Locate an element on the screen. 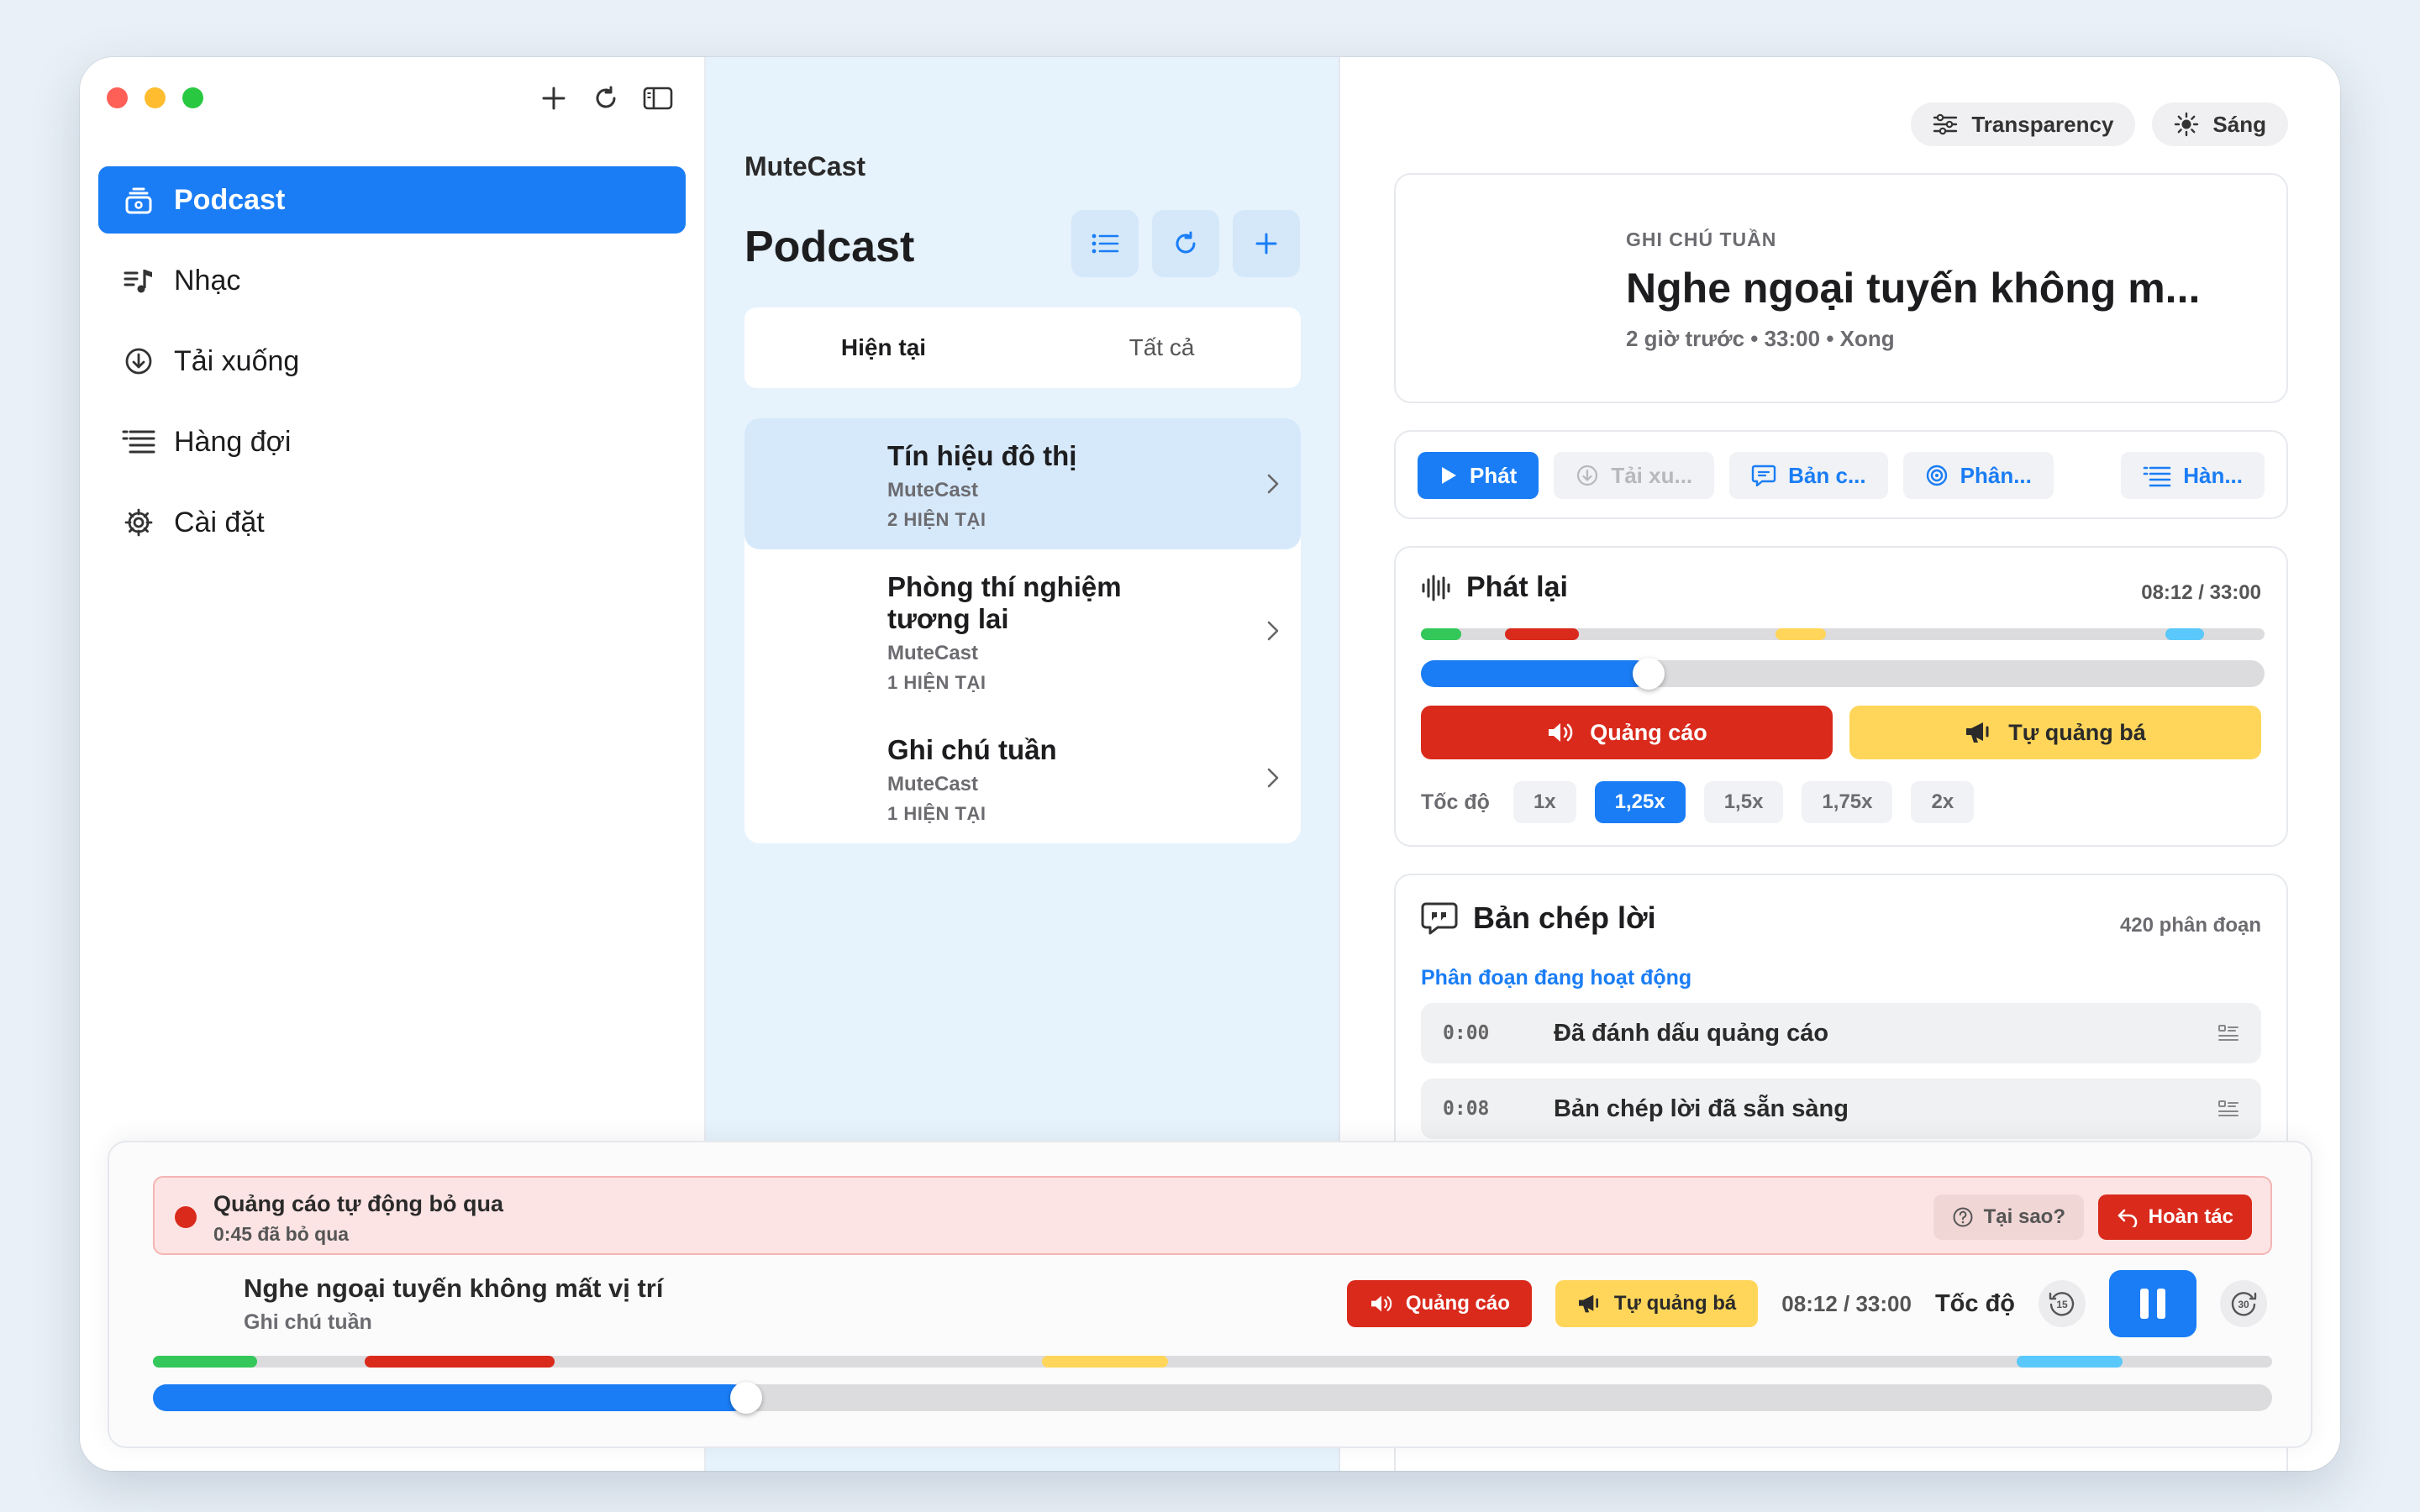 Image resolution: width=2420 pixels, height=1512 pixels. active-segment-link: Phân đoạn đang hoạt động is located at coordinates (1556, 978).